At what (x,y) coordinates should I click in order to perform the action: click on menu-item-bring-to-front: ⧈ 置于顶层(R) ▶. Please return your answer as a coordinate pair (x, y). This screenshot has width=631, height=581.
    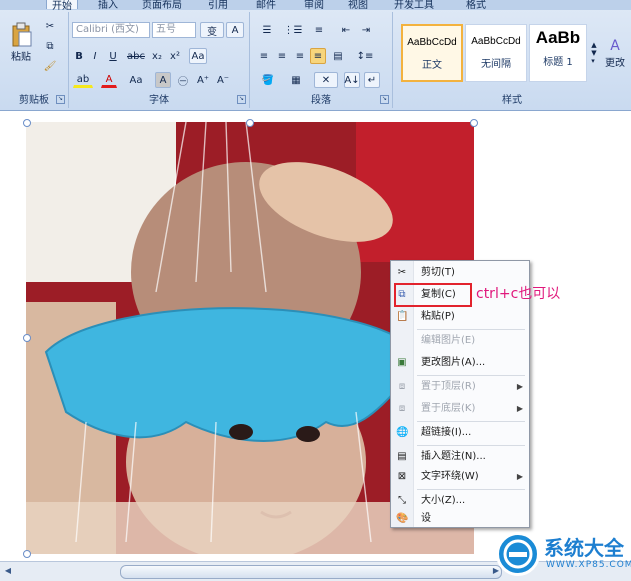
    Looking at the image, I should click on (460, 387).